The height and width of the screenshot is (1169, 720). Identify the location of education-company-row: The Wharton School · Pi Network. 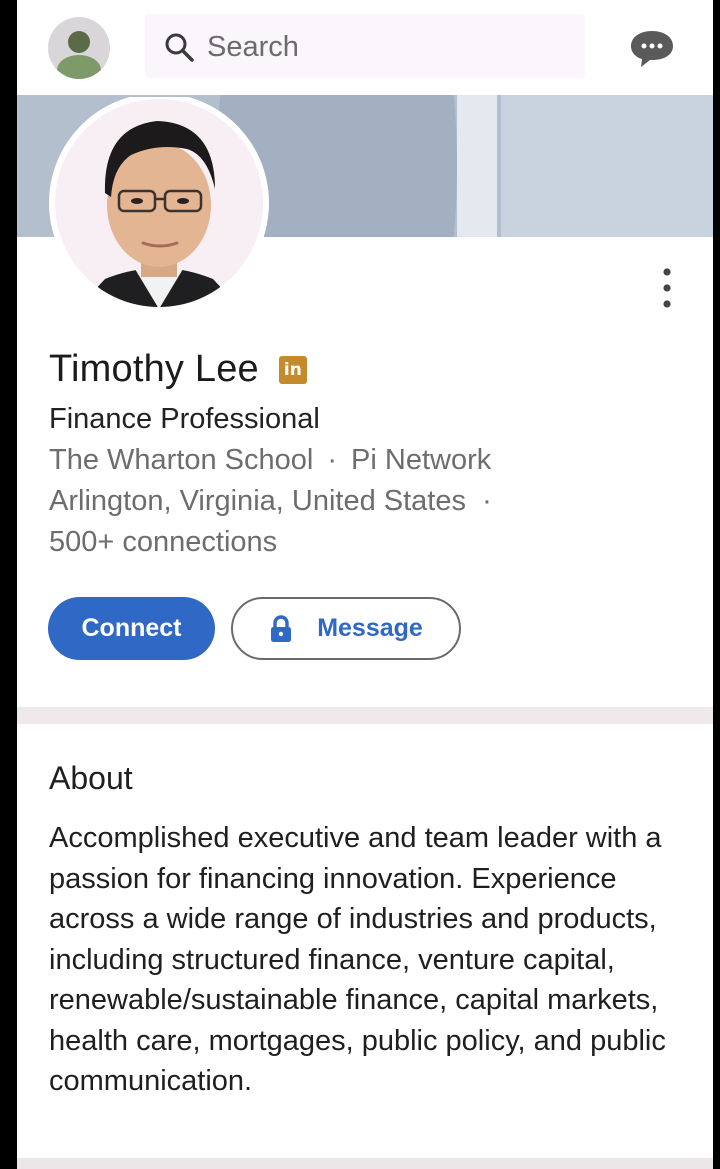
(270, 460).